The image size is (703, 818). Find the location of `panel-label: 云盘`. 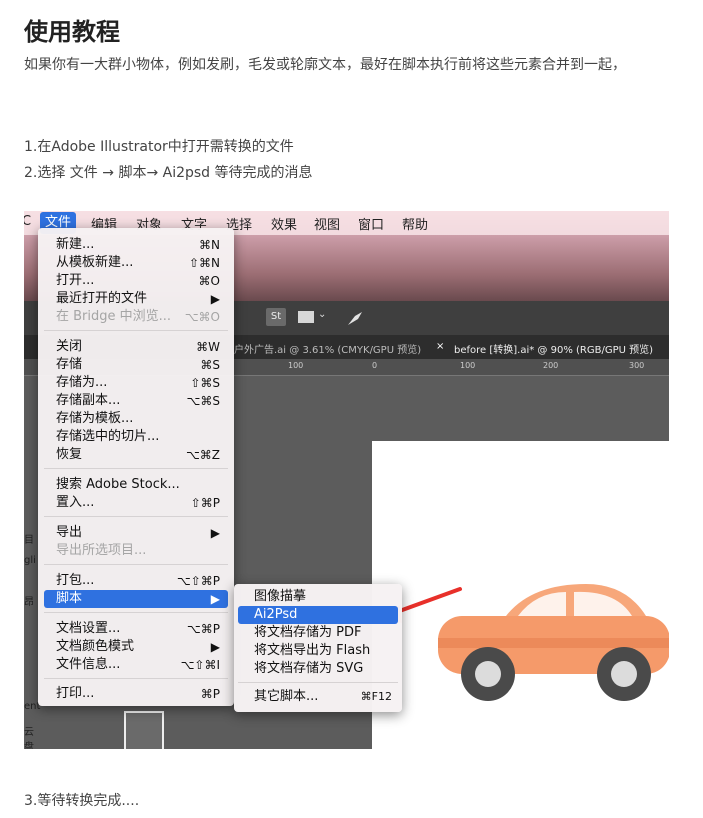

panel-label: 云盘 is located at coordinates (29, 738).